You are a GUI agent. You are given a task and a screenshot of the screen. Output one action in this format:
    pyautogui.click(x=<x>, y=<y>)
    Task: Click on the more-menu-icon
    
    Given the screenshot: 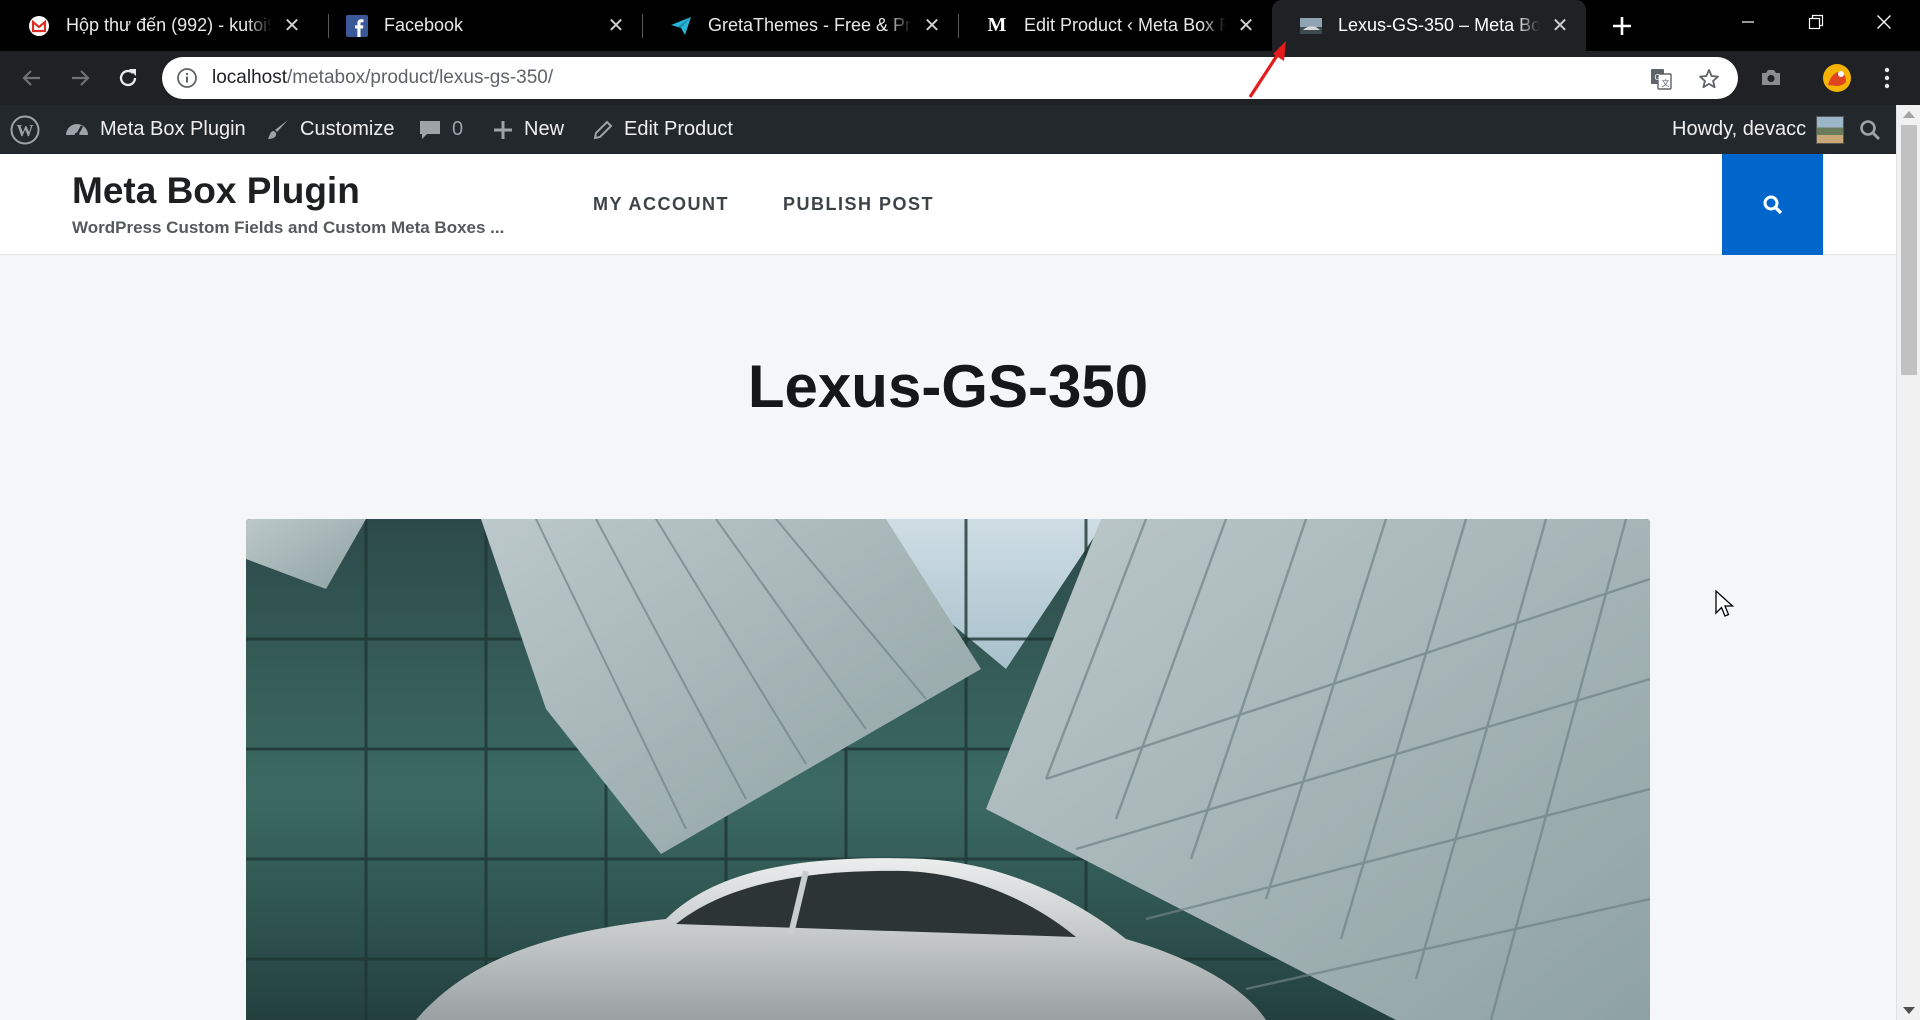 What is the action you would take?
    pyautogui.click(x=1887, y=78)
    